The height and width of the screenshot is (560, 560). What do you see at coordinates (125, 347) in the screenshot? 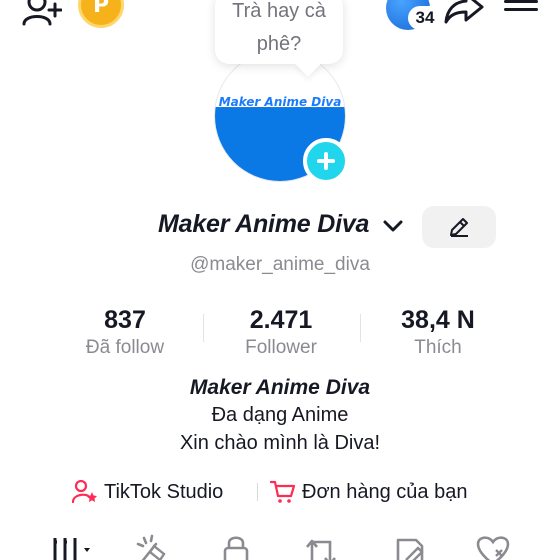
I see `stat-following-label: Đã follow` at bounding box center [125, 347].